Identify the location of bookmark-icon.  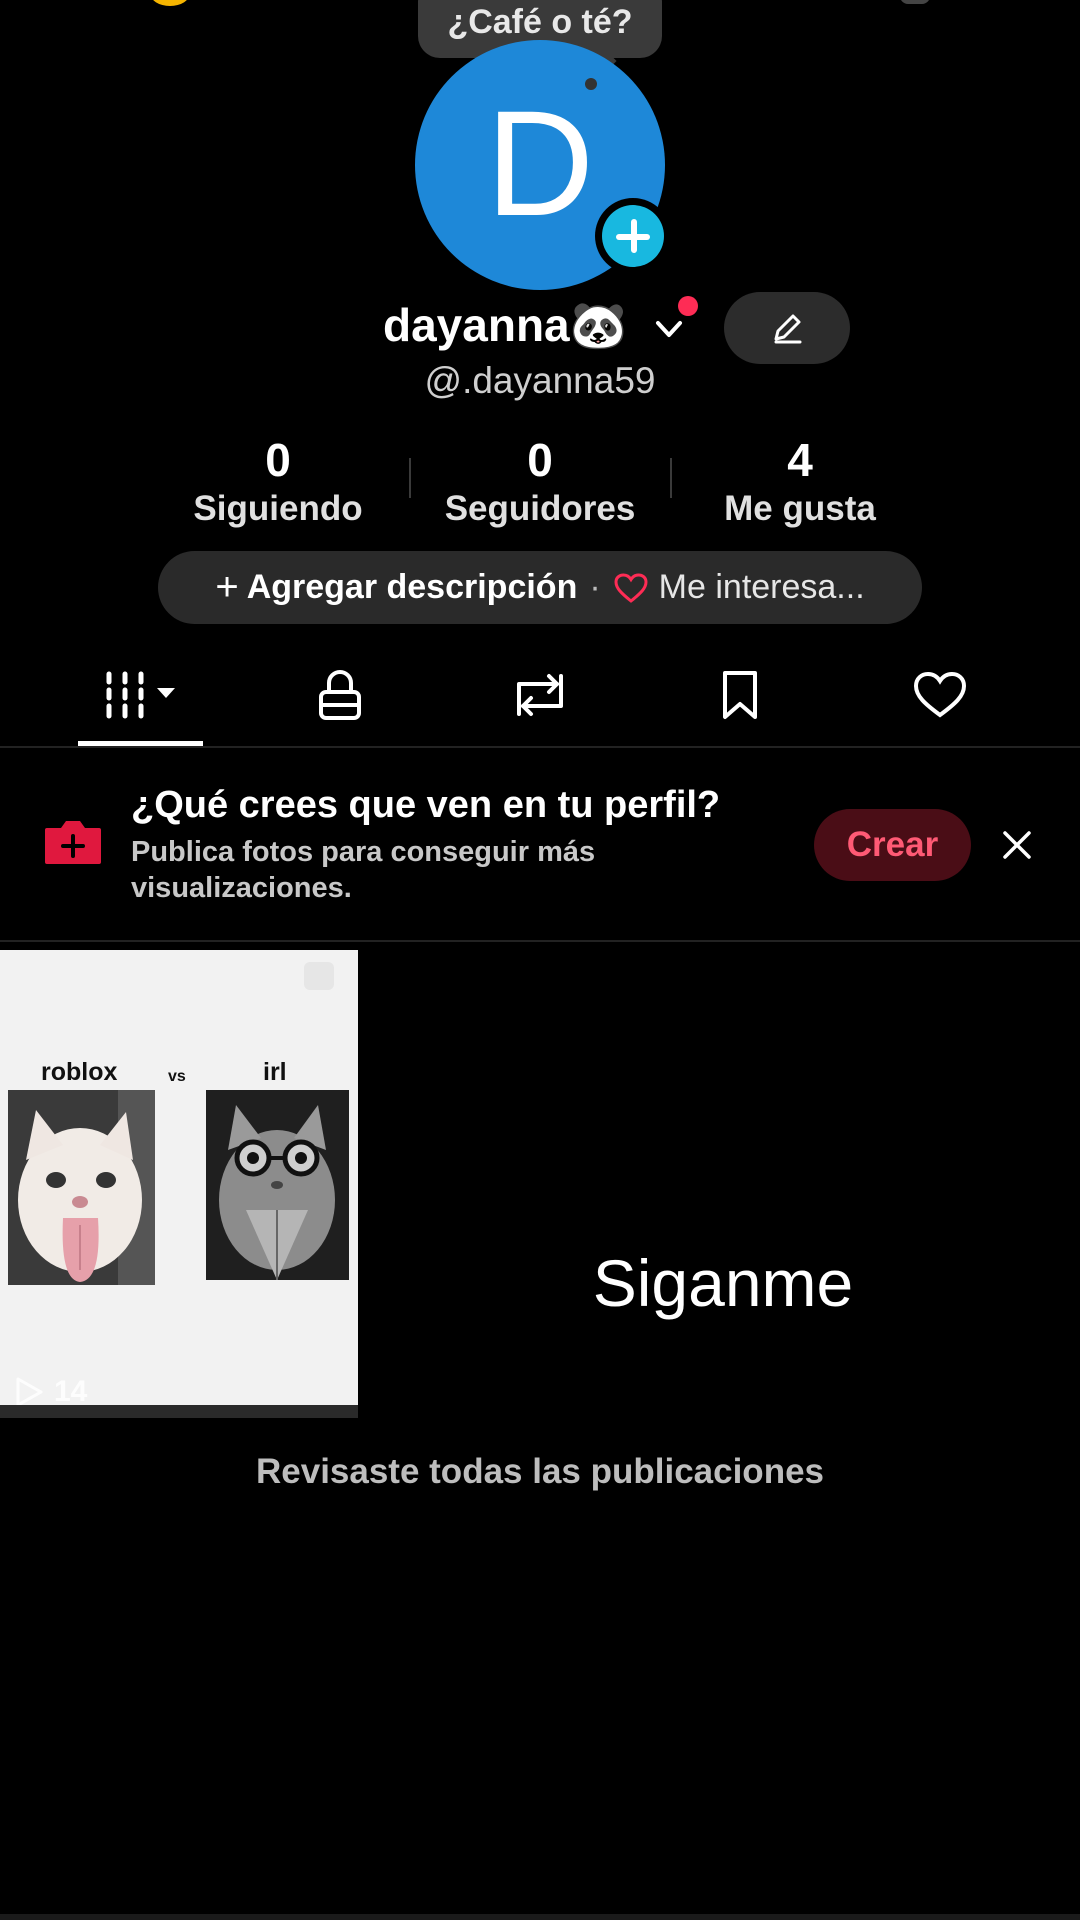
(740, 695).